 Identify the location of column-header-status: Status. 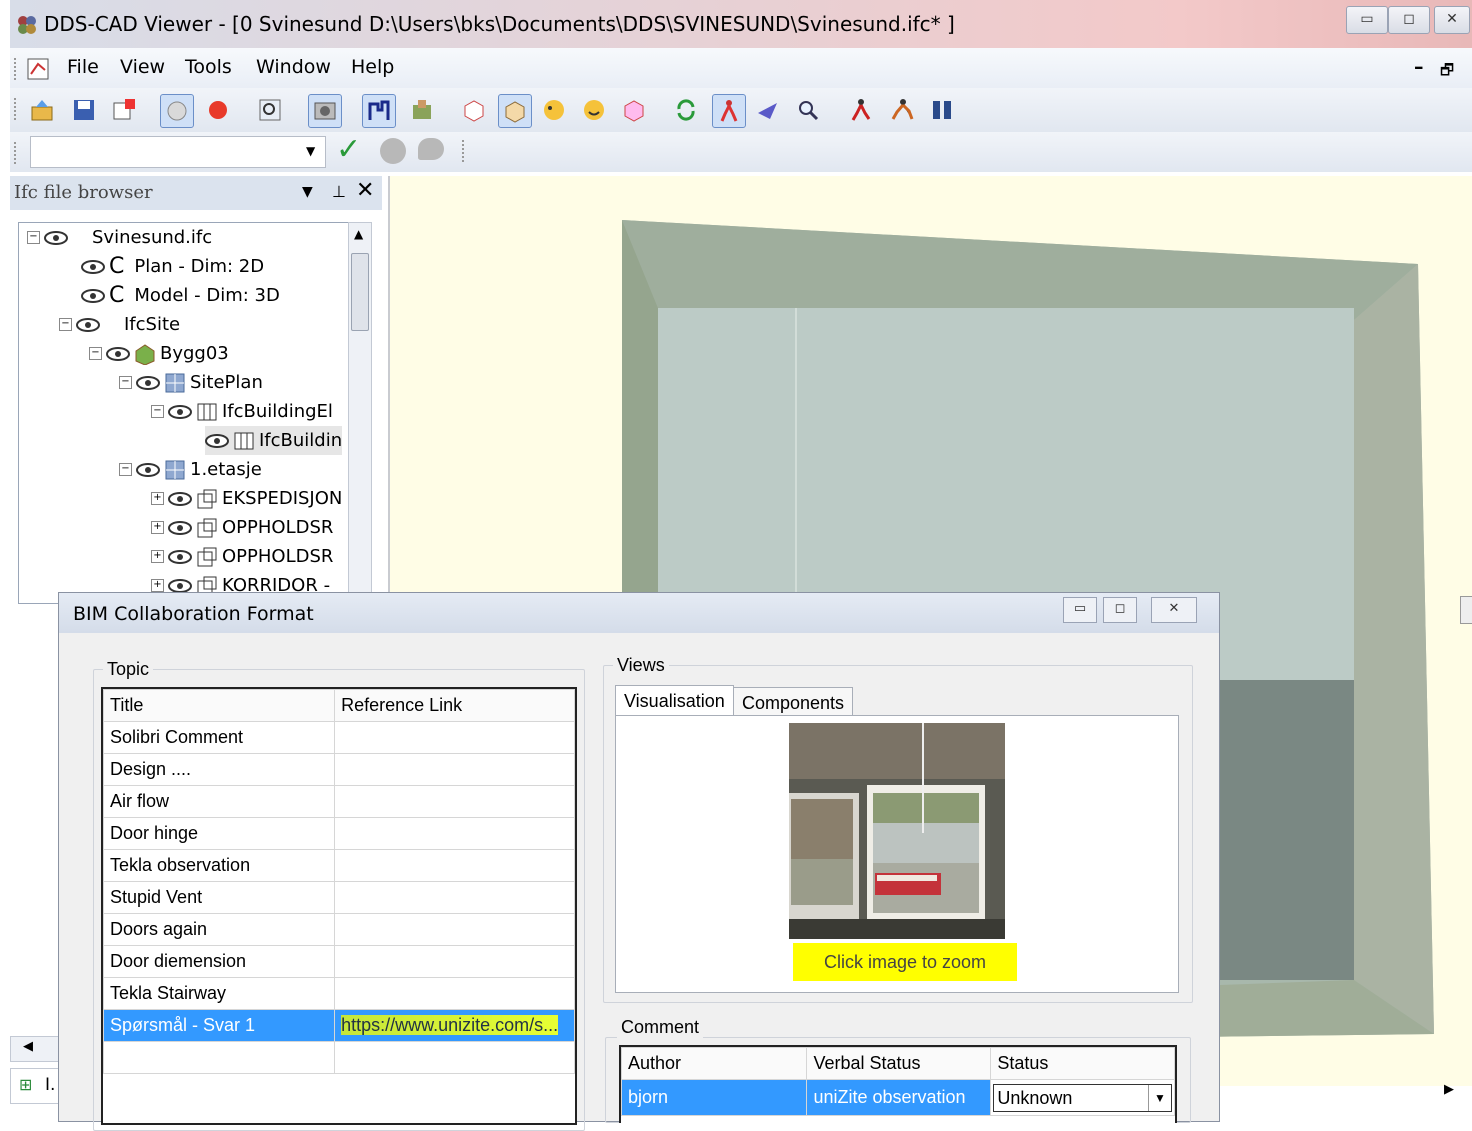
(1082, 1063).